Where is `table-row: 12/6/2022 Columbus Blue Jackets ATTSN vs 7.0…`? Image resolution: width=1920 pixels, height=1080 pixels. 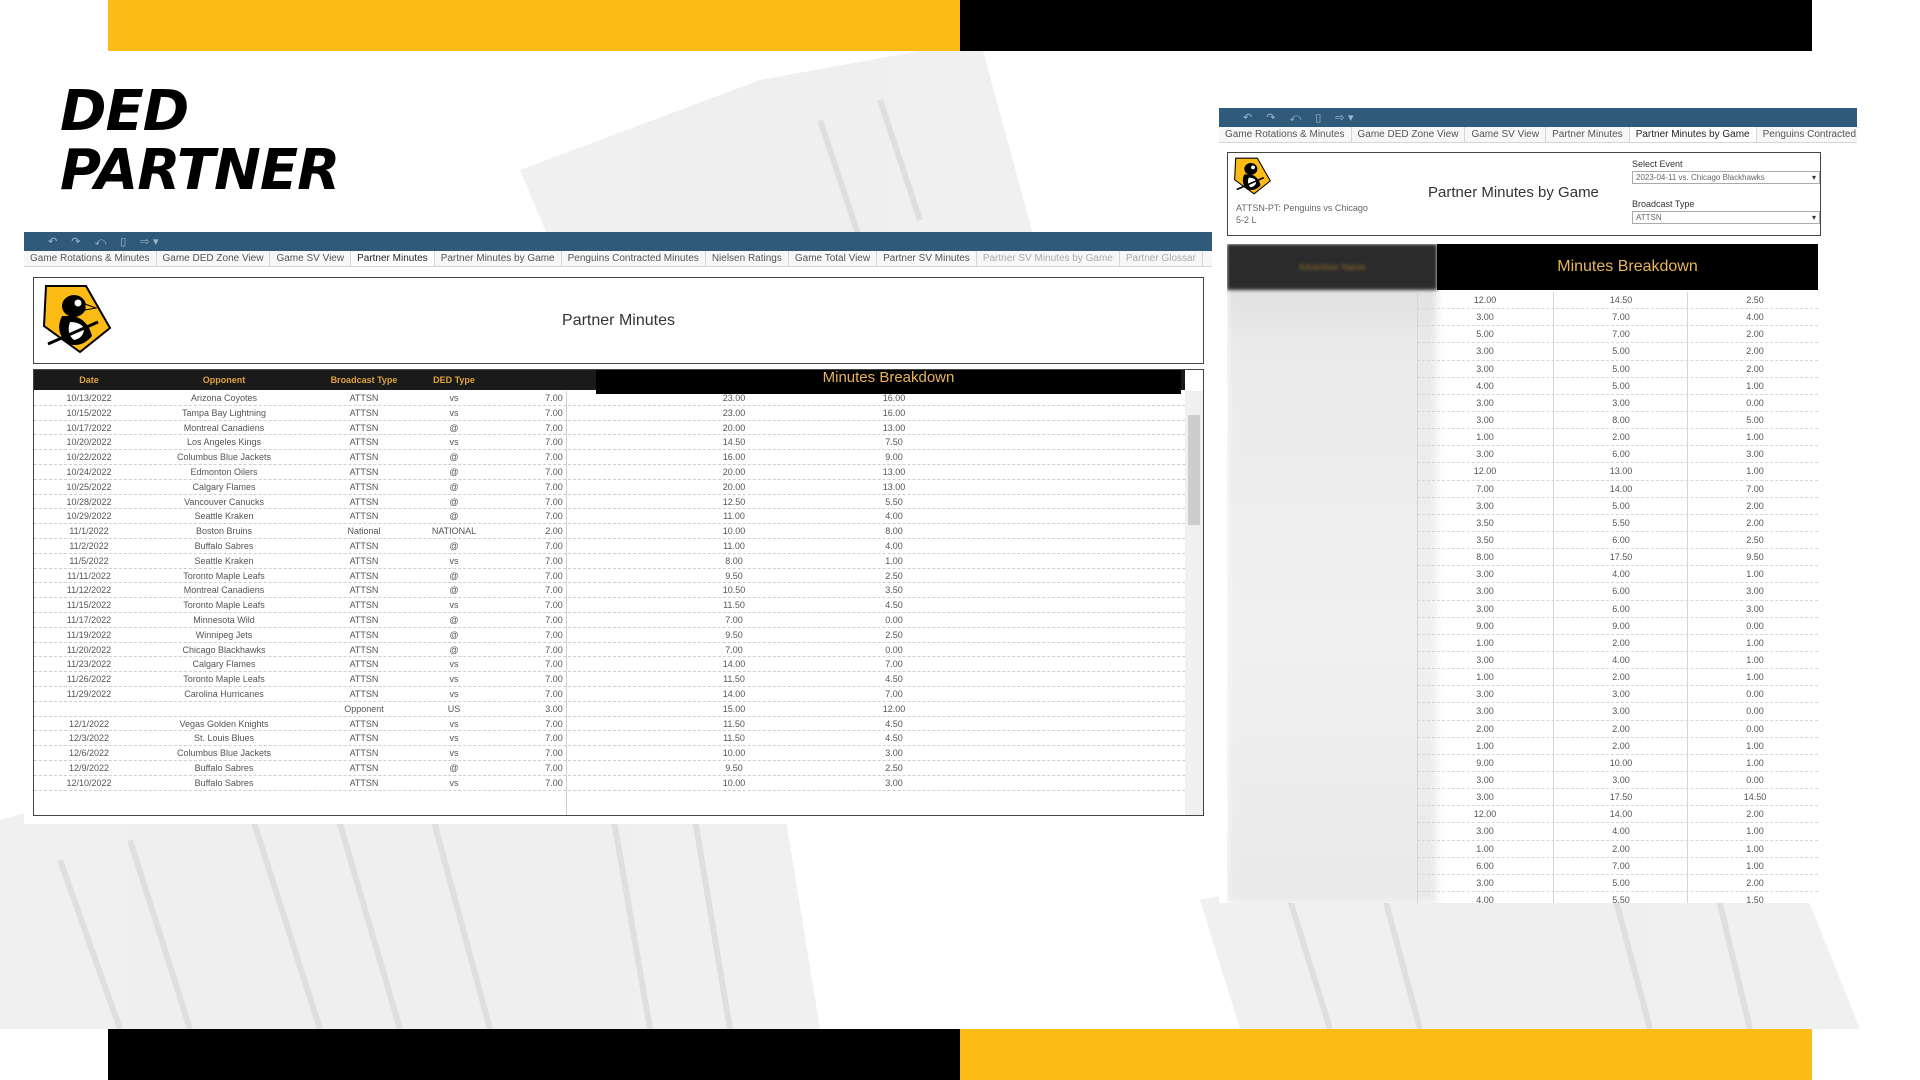 table-row: 12/6/2022 Columbus Blue Jackets ATTSN vs 7.0… is located at coordinates (609, 753).